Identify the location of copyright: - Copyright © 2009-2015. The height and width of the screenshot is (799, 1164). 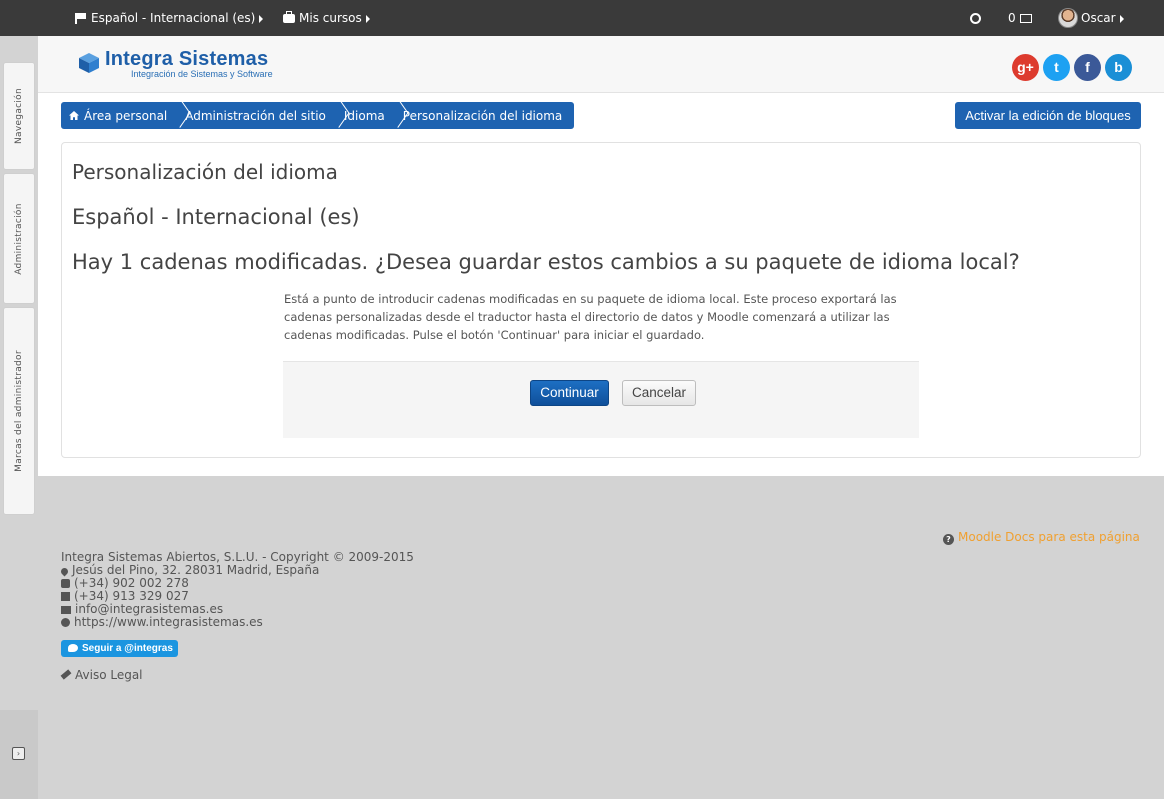
(336, 557).